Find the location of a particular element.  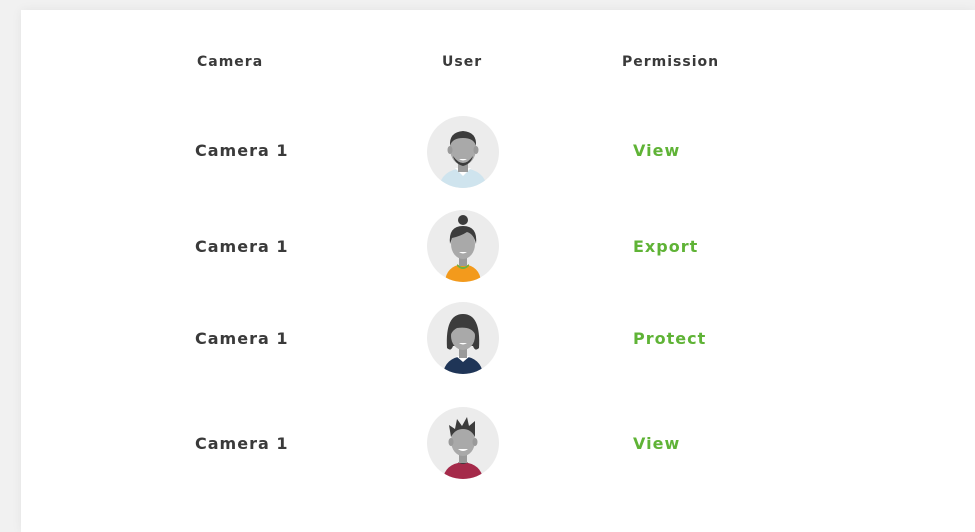

male-user-spiky-hair-avatar is located at coordinates (463, 443).